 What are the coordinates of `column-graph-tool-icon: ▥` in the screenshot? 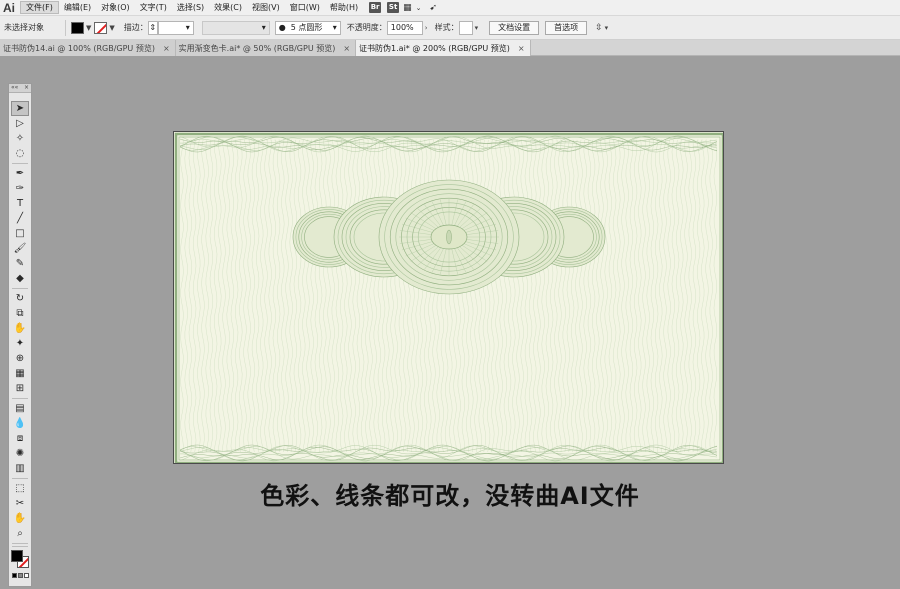 It's located at (20, 468).